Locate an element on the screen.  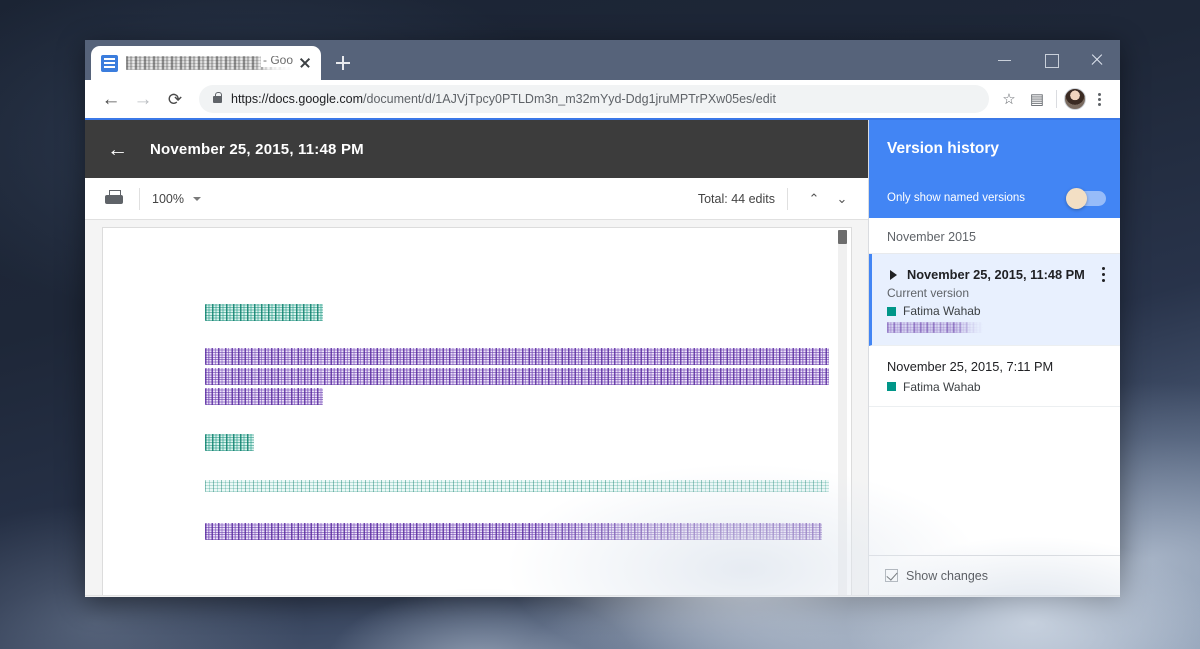
chevron-down-icon is located at coordinates (196, 198).